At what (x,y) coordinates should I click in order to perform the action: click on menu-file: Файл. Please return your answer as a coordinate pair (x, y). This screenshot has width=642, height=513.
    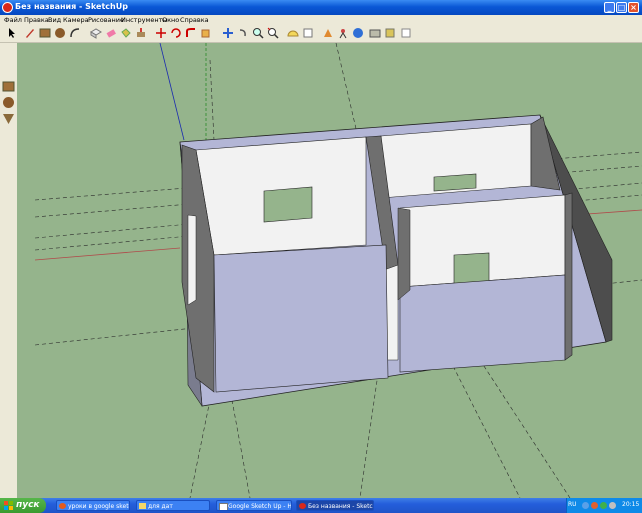
    Looking at the image, I should click on (13, 20).